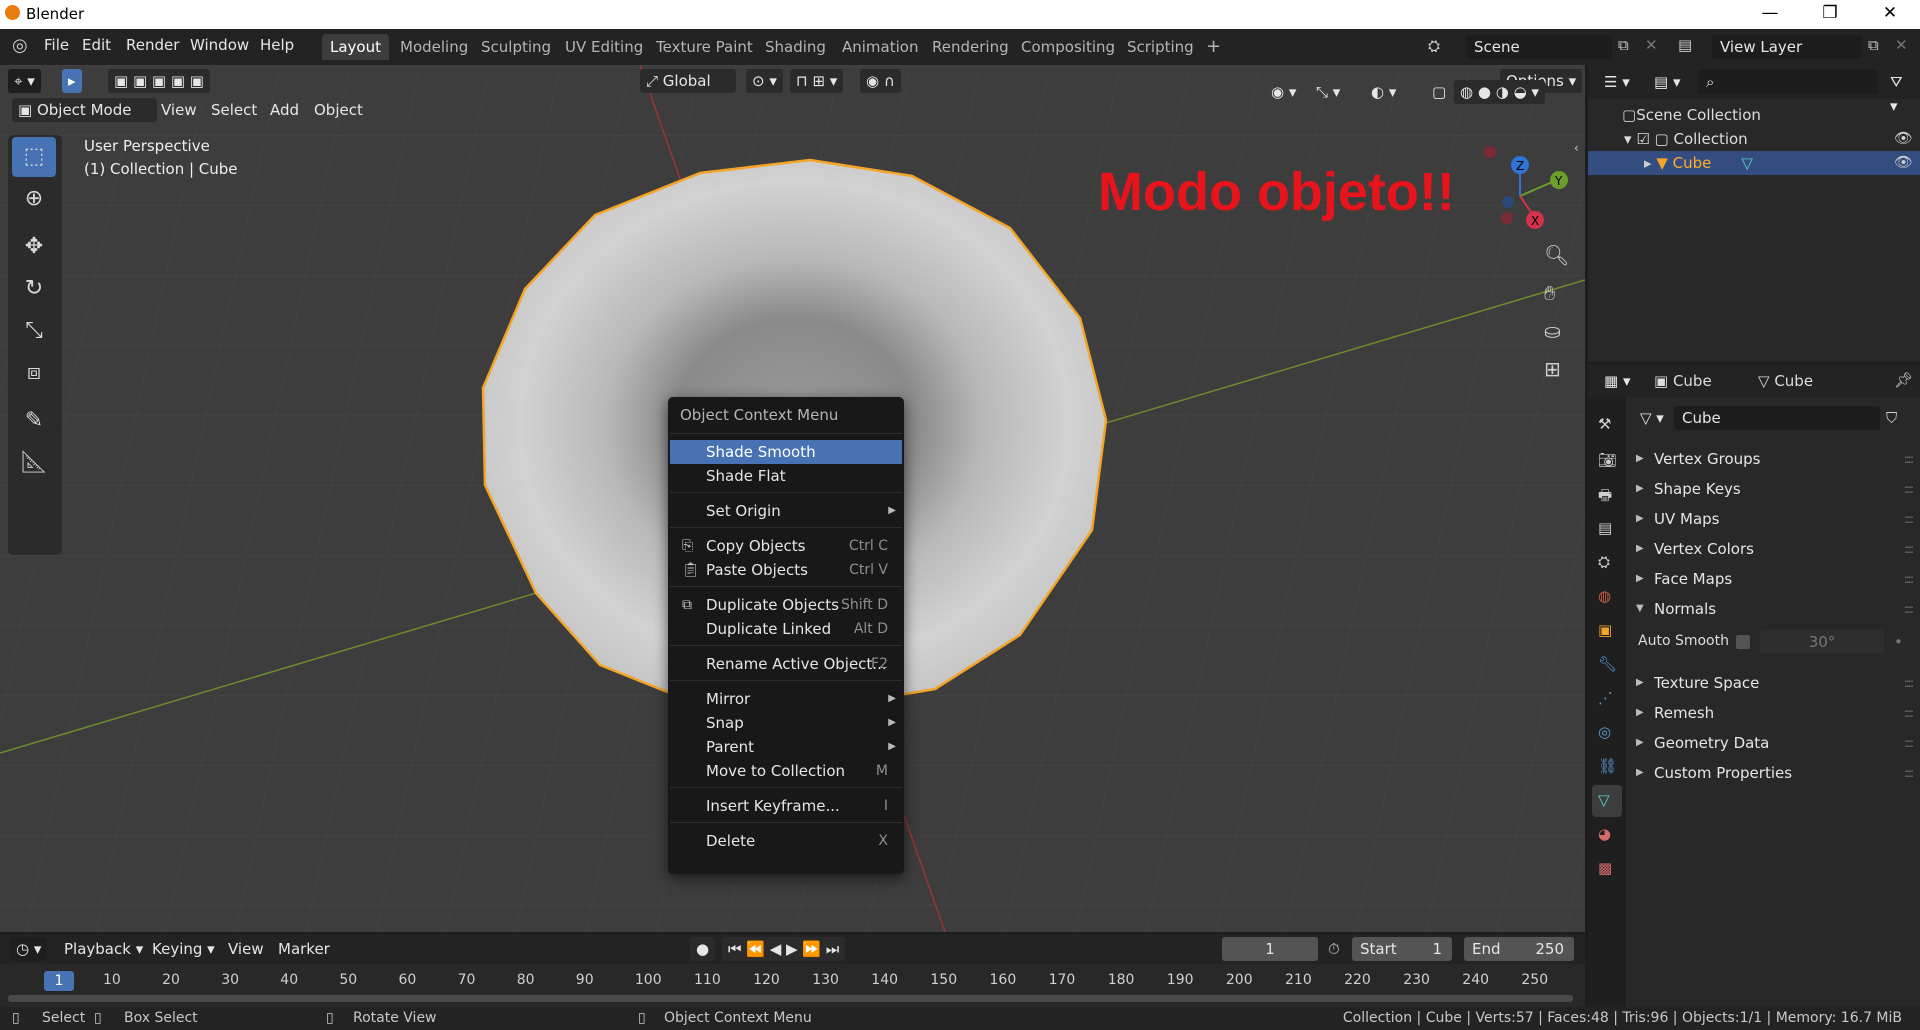  I want to click on menu-select: Select, so click(234, 110).